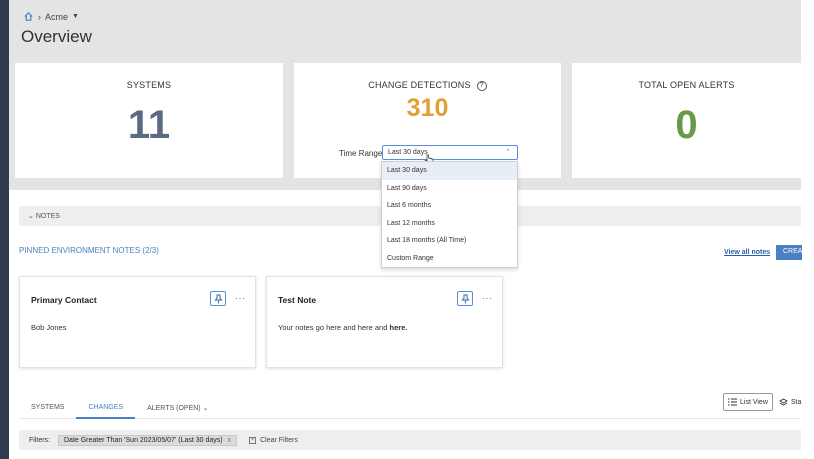  I want to click on time-range-option: Last 18 months (All Time), so click(449, 241).